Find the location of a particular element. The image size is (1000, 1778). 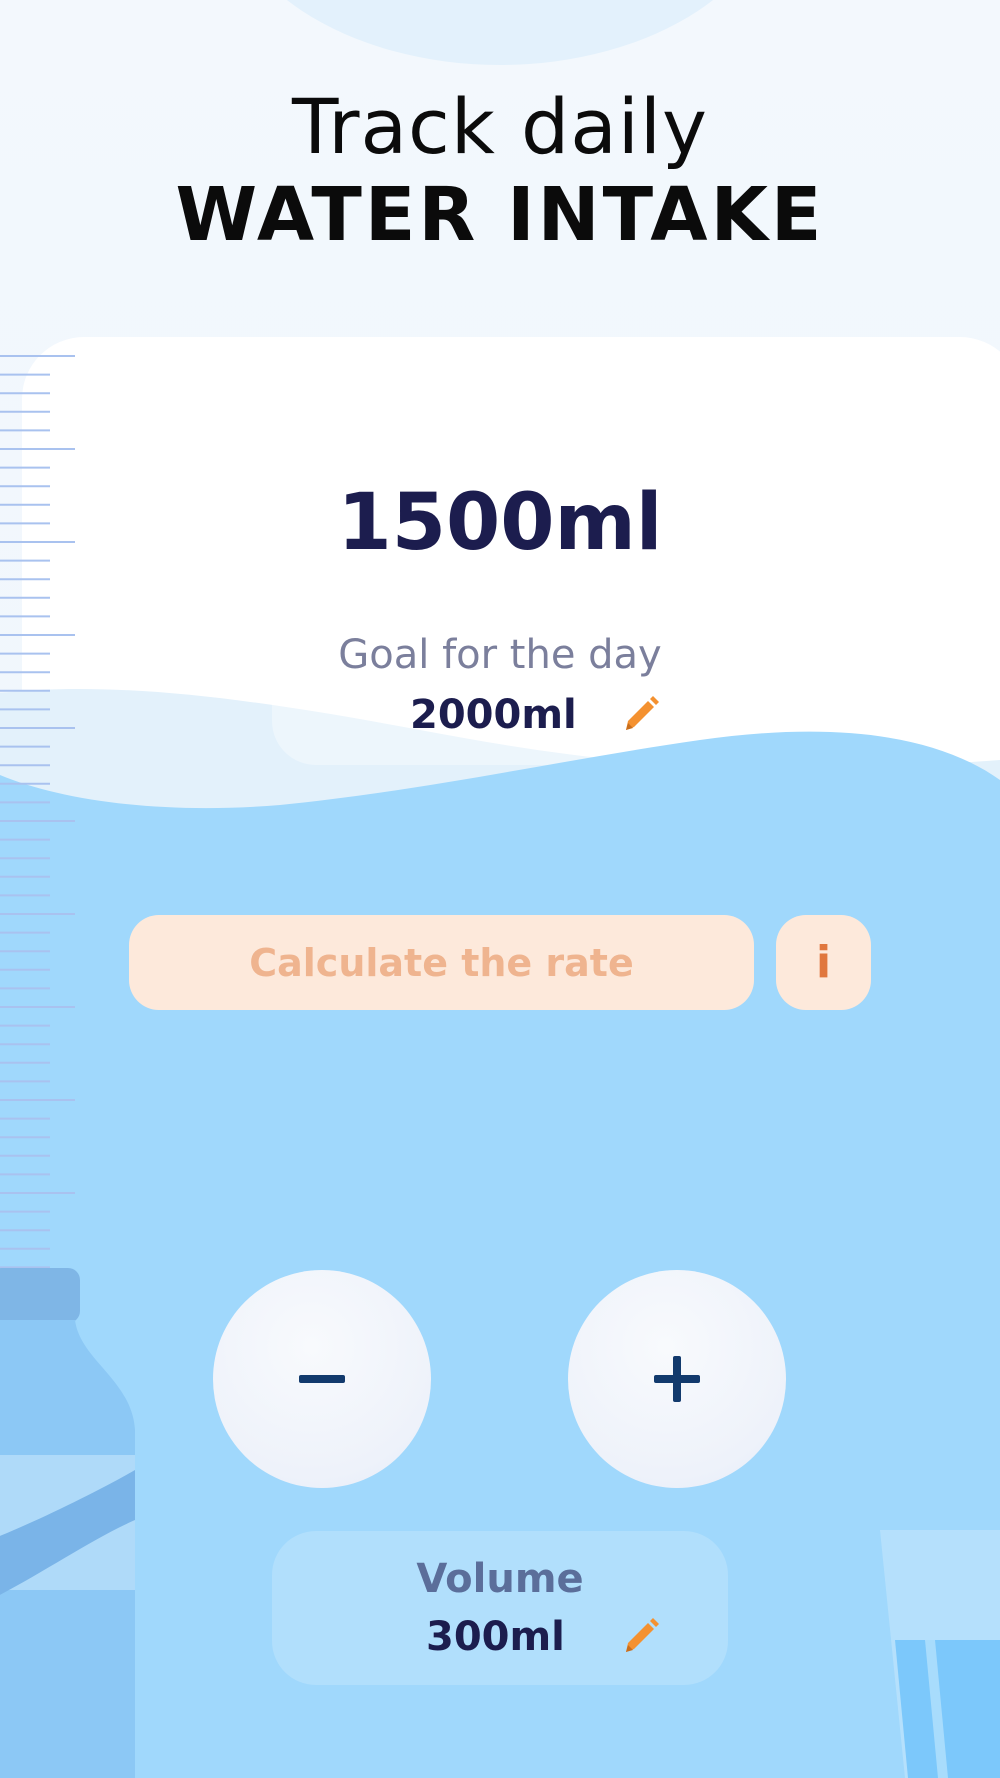

minus-icon is located at coordinates (322, 1379).